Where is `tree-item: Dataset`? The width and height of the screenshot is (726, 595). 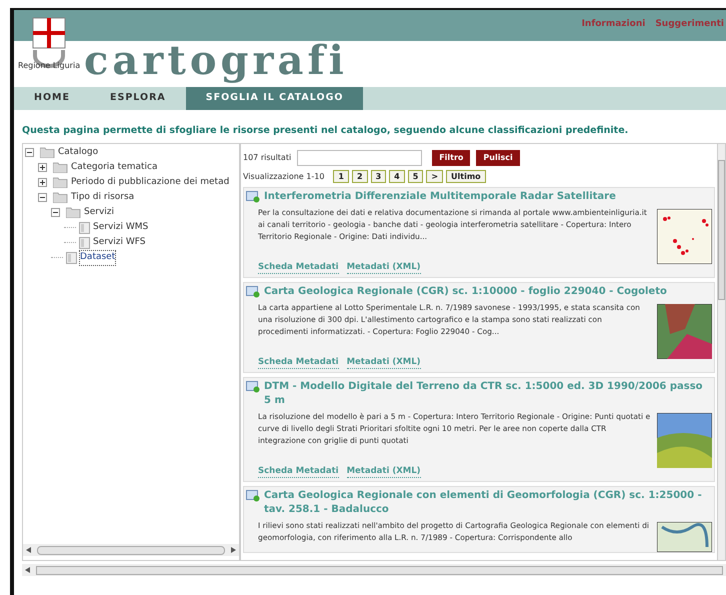
tree-item: Dataset is located at coordinates (98, 257).